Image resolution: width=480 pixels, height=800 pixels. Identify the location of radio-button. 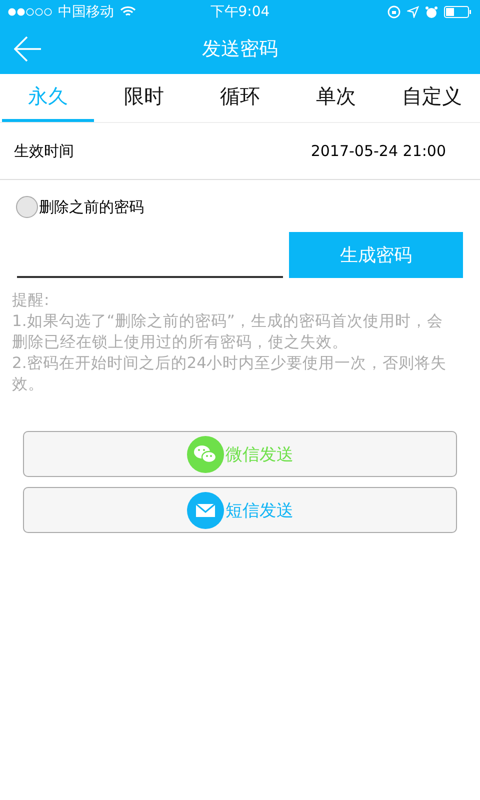
(27, 207).